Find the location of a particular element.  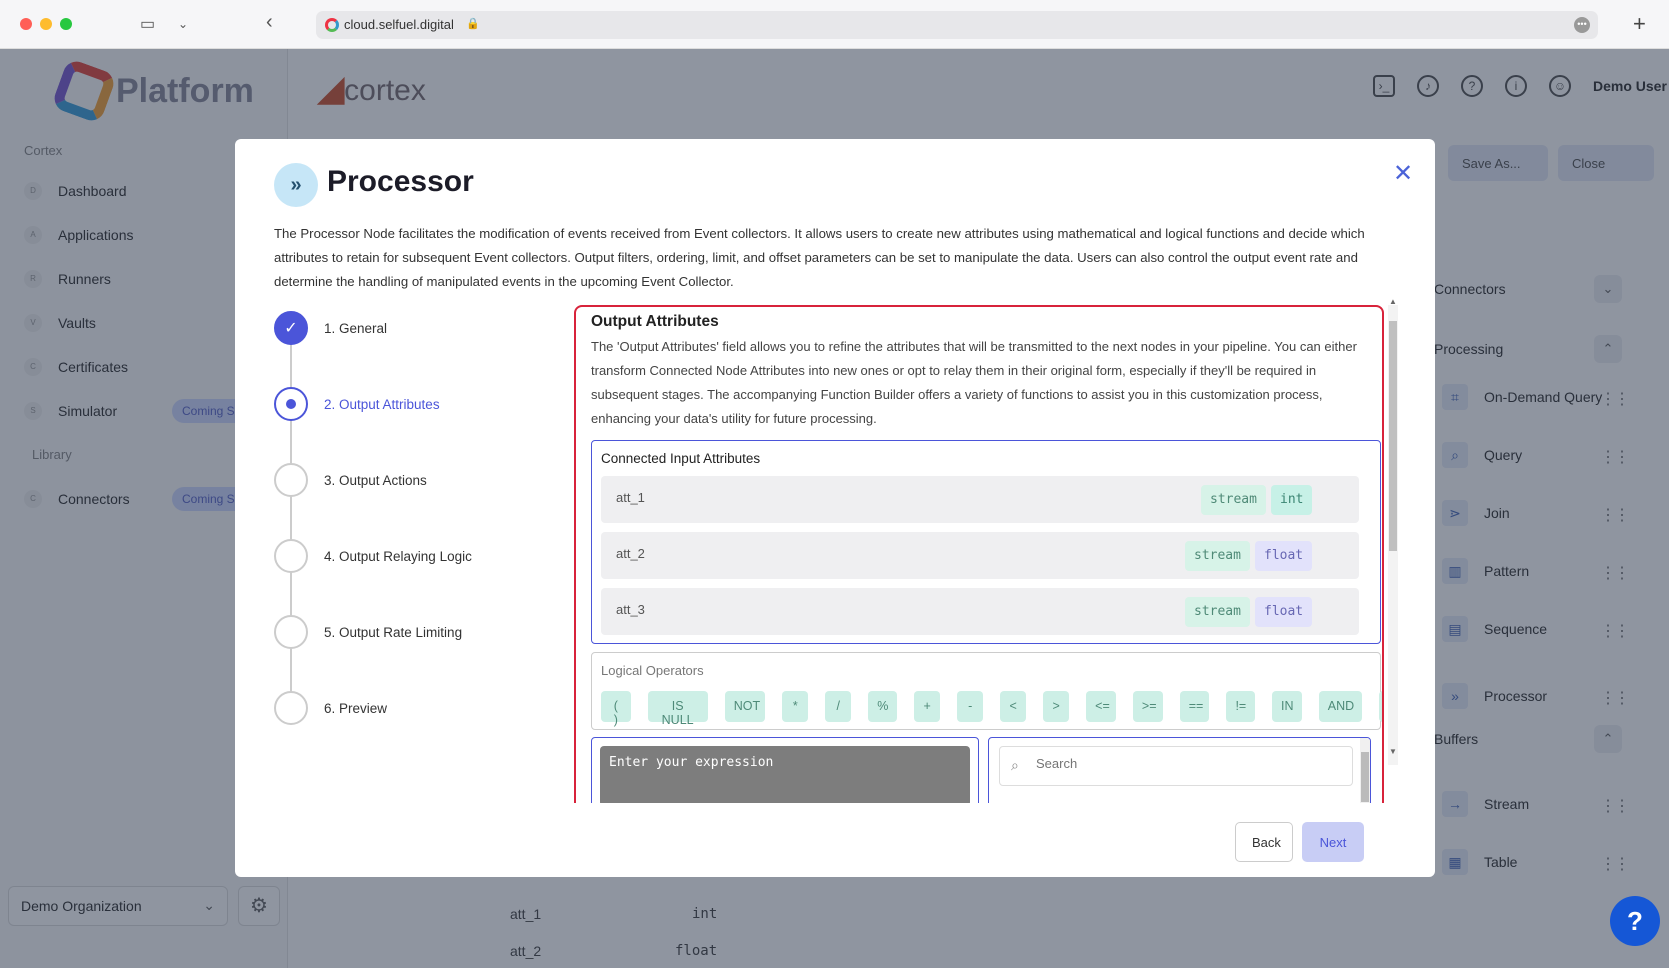

stepper-line is located at coordinates (291, 519).